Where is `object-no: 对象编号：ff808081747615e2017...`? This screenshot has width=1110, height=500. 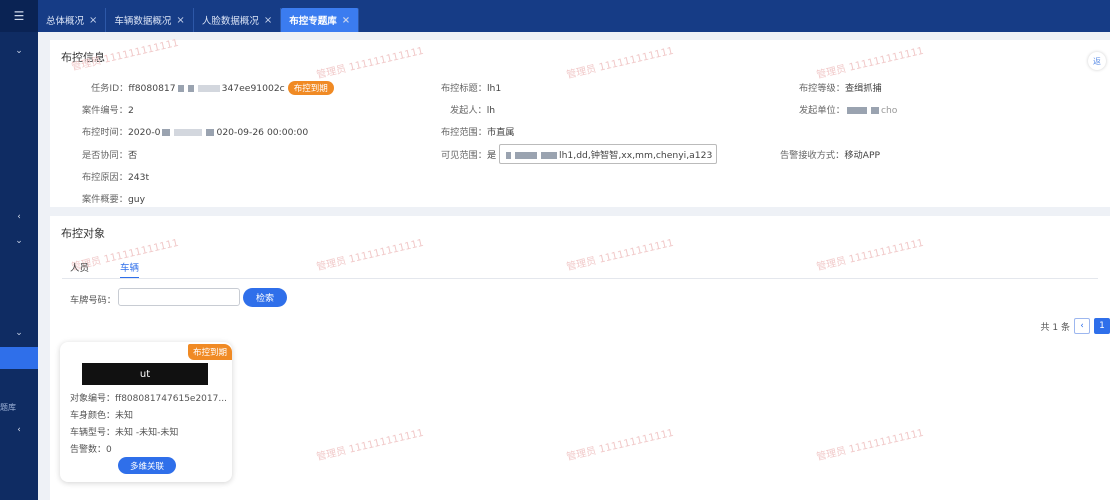
object-no: 对象编号：ff808081747615e2017... is located at coordinates (148, 399).